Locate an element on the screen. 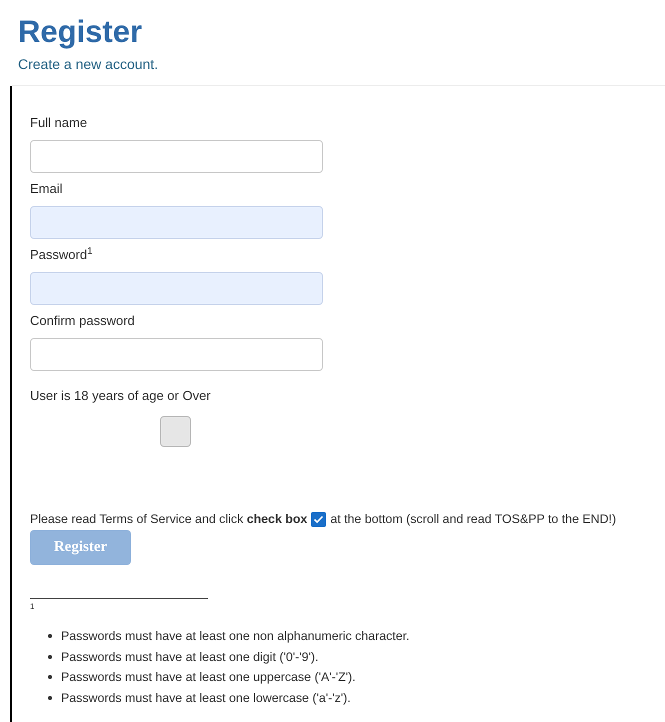  notice-text: at the bottom (scroll and read TOS&PP to the END!) is located at coordinates (473, 519).